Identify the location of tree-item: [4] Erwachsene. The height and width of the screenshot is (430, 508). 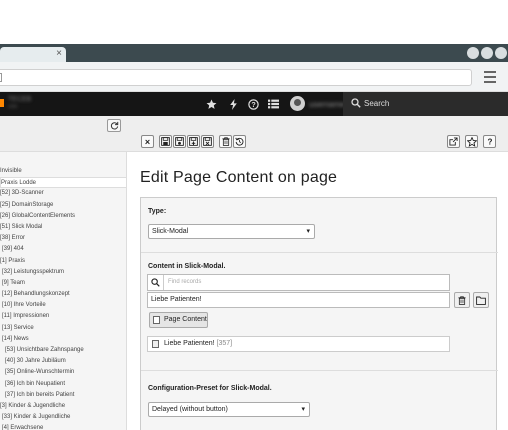
(63, 426).